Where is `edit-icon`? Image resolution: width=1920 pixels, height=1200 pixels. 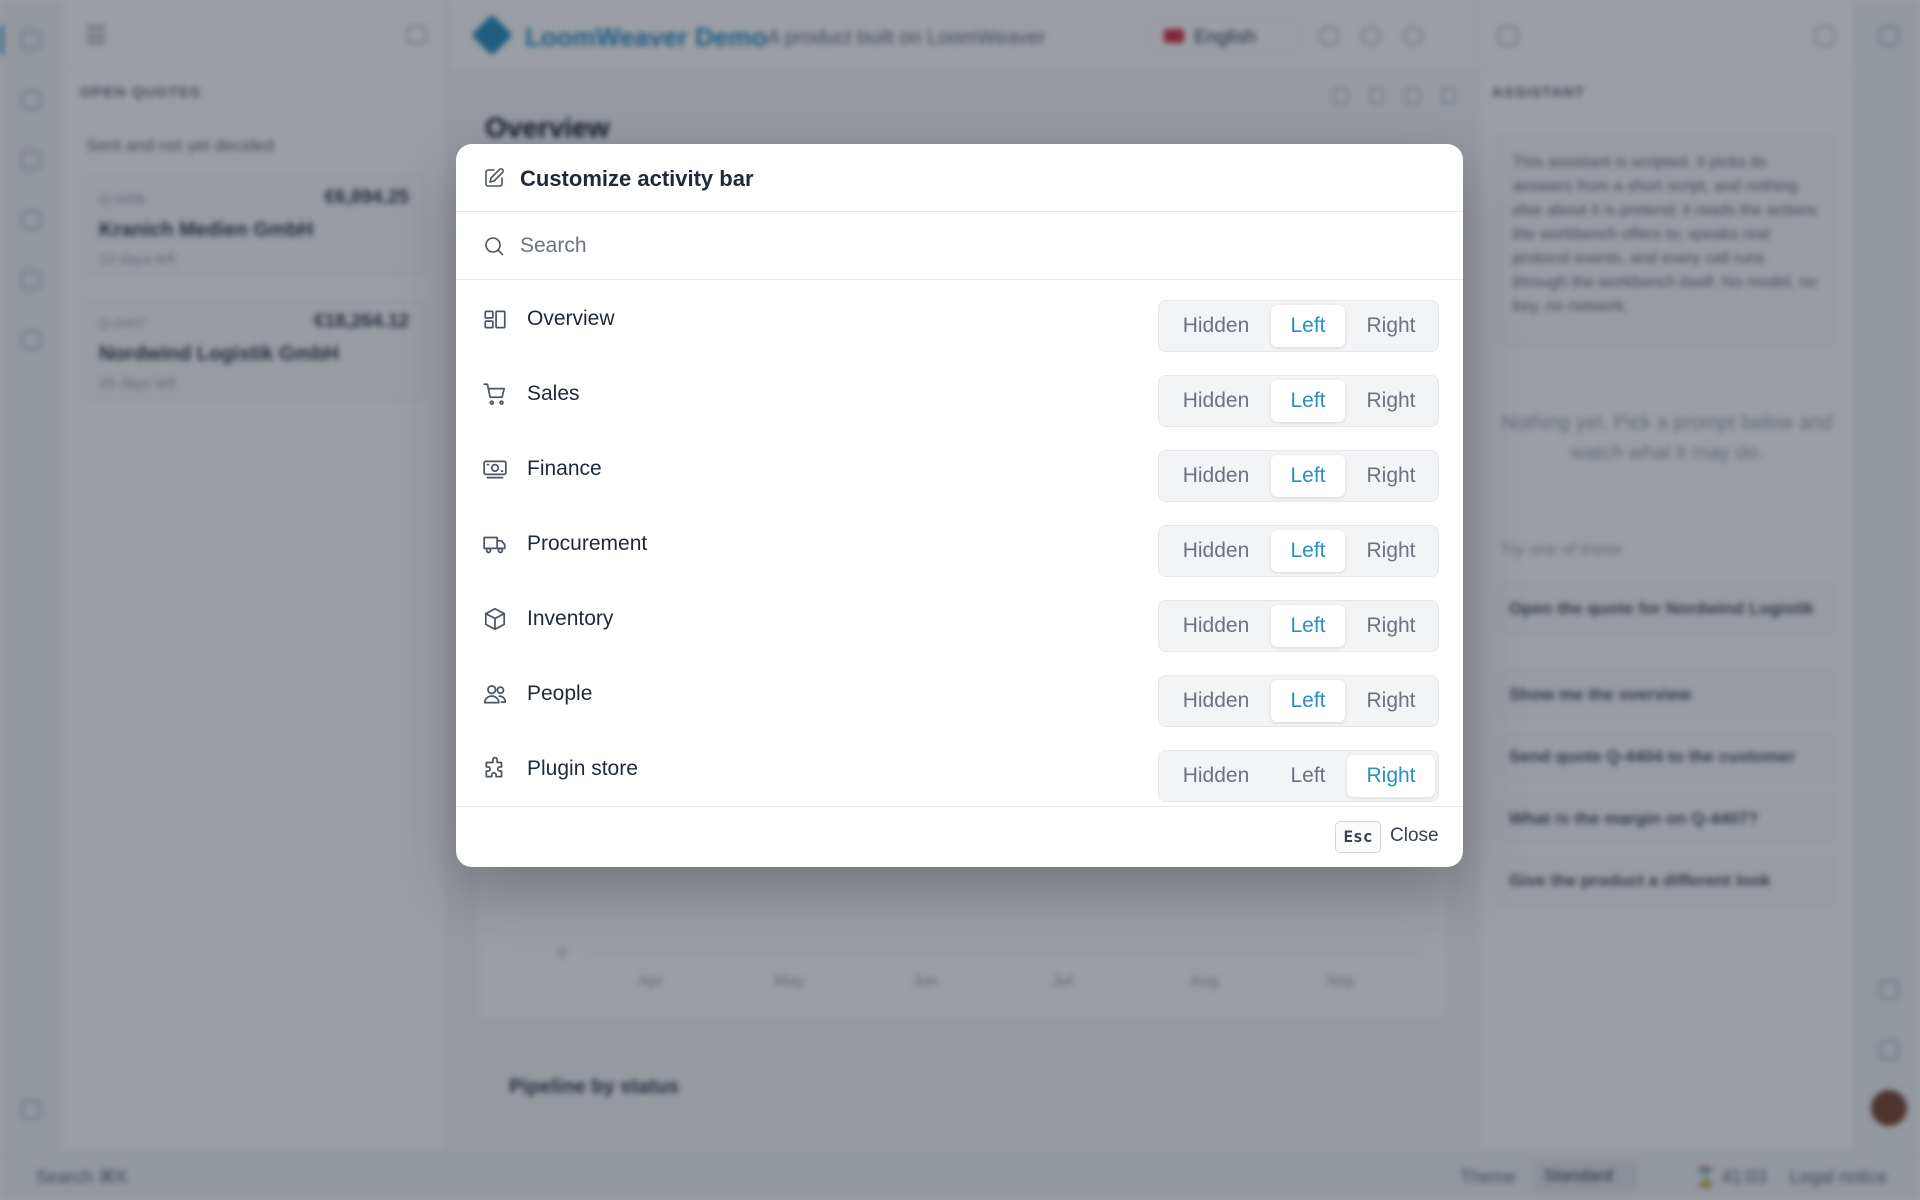
edit-icon is located at coordinates (494, 178).